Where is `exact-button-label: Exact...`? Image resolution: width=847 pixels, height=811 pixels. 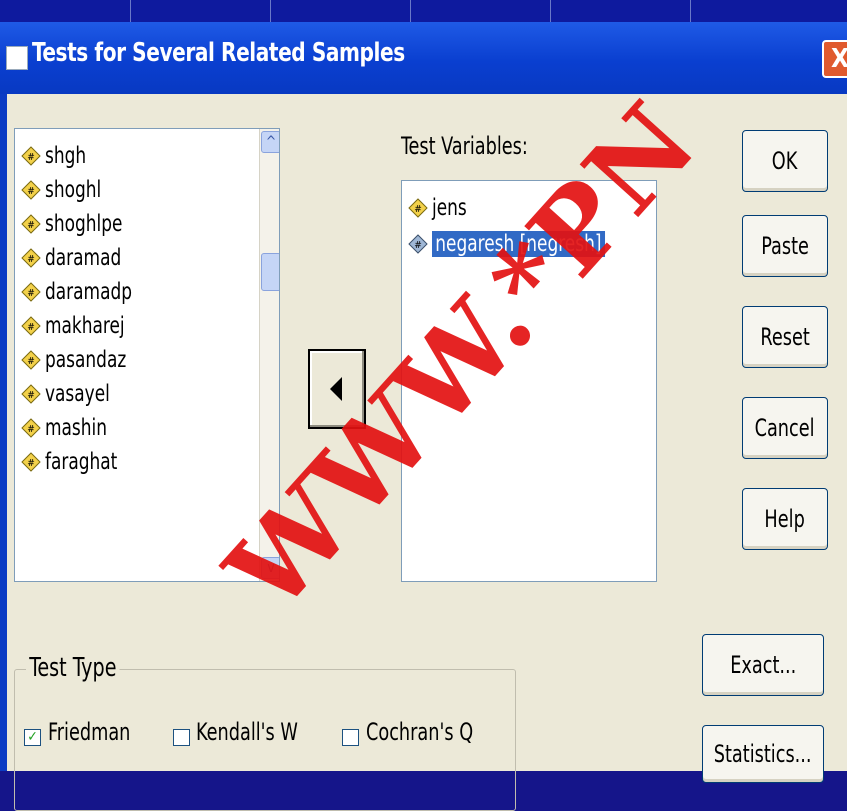
exact-button-label: Exact... is located at coordinates (763, 665).